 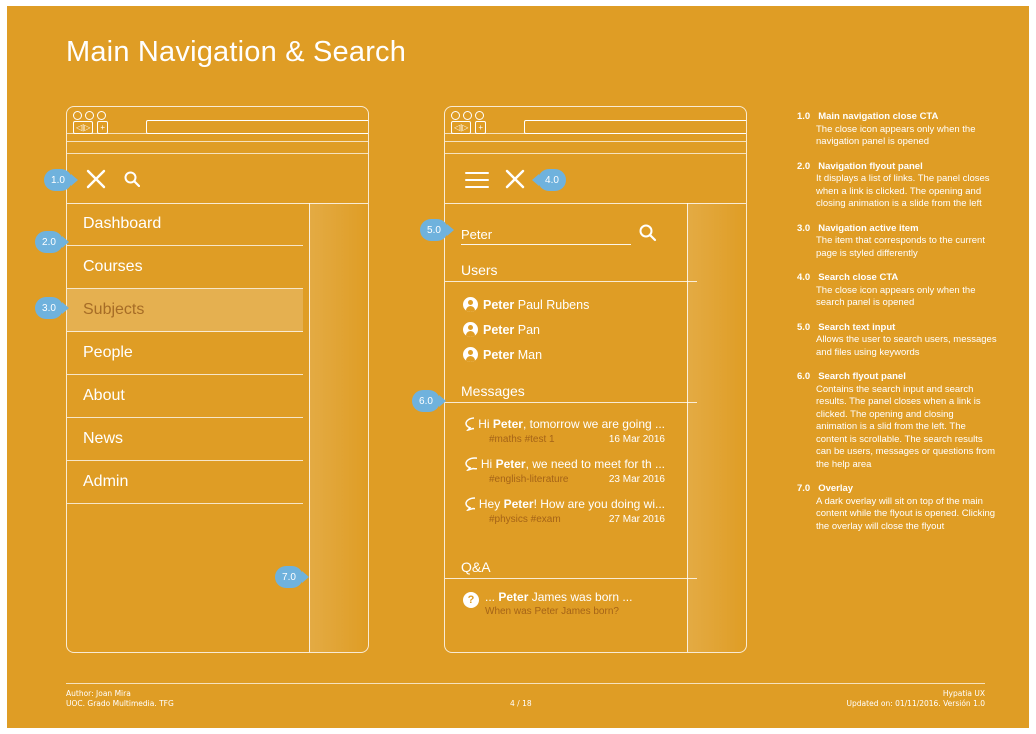 What do you see at coordinates (536, 305) in the screenshot?
I see `user-name: Peter Paul Rubens` at bounding box center [536, 305].